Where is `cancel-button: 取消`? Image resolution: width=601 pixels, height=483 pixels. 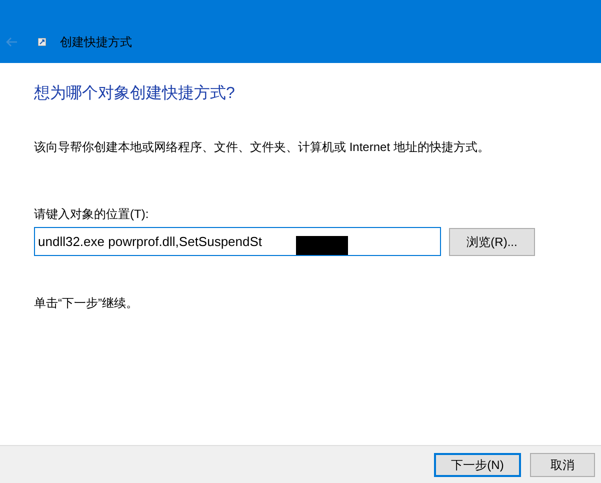 cancel-button: 取消 is located at coordinates (562, 464).